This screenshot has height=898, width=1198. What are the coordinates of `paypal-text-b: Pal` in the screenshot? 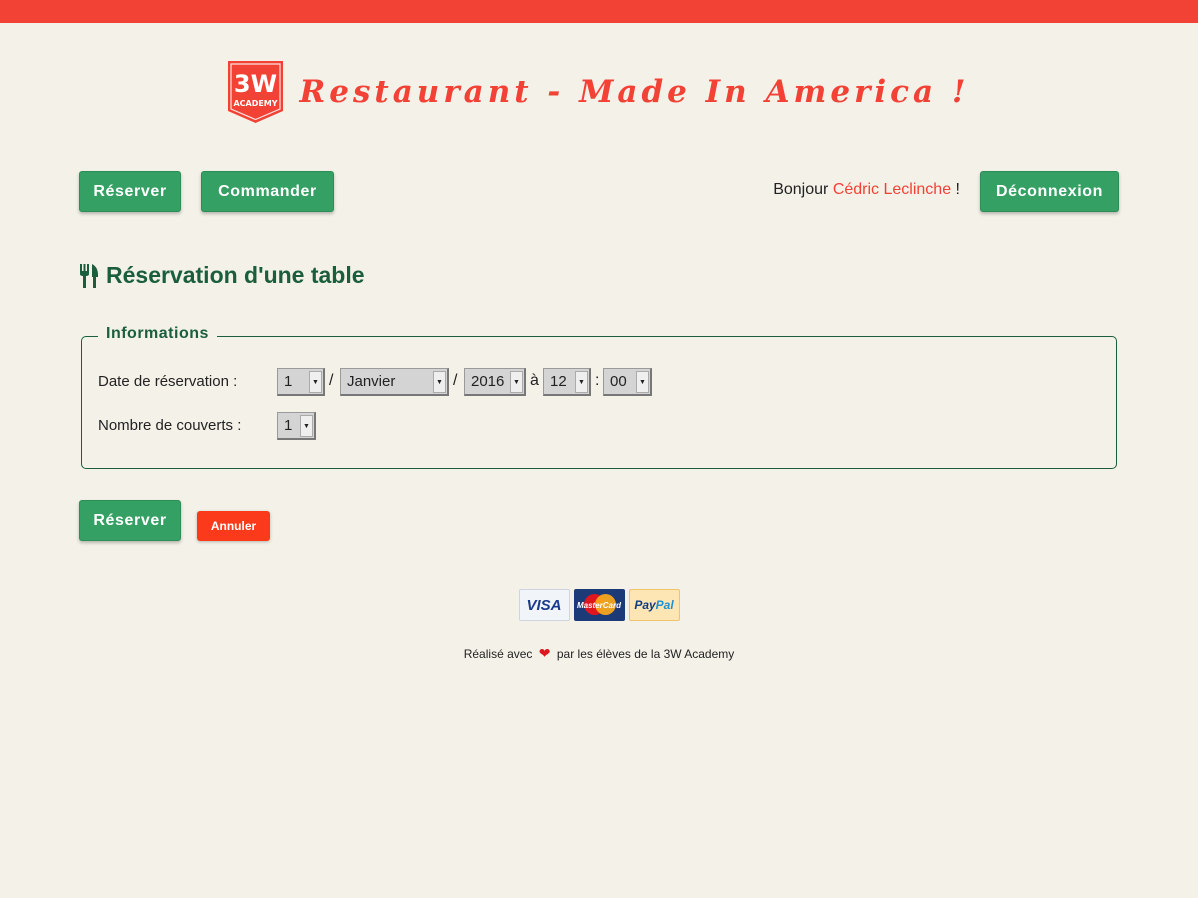 It's located at (664, 605).